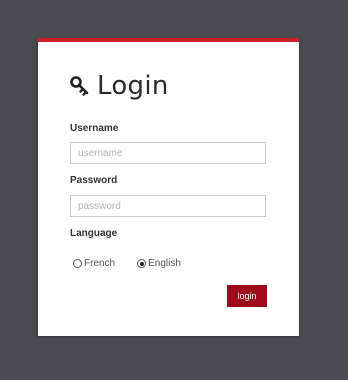 The image size is (348, 380). I want to click on language-option-english: English, so click(159, 263).